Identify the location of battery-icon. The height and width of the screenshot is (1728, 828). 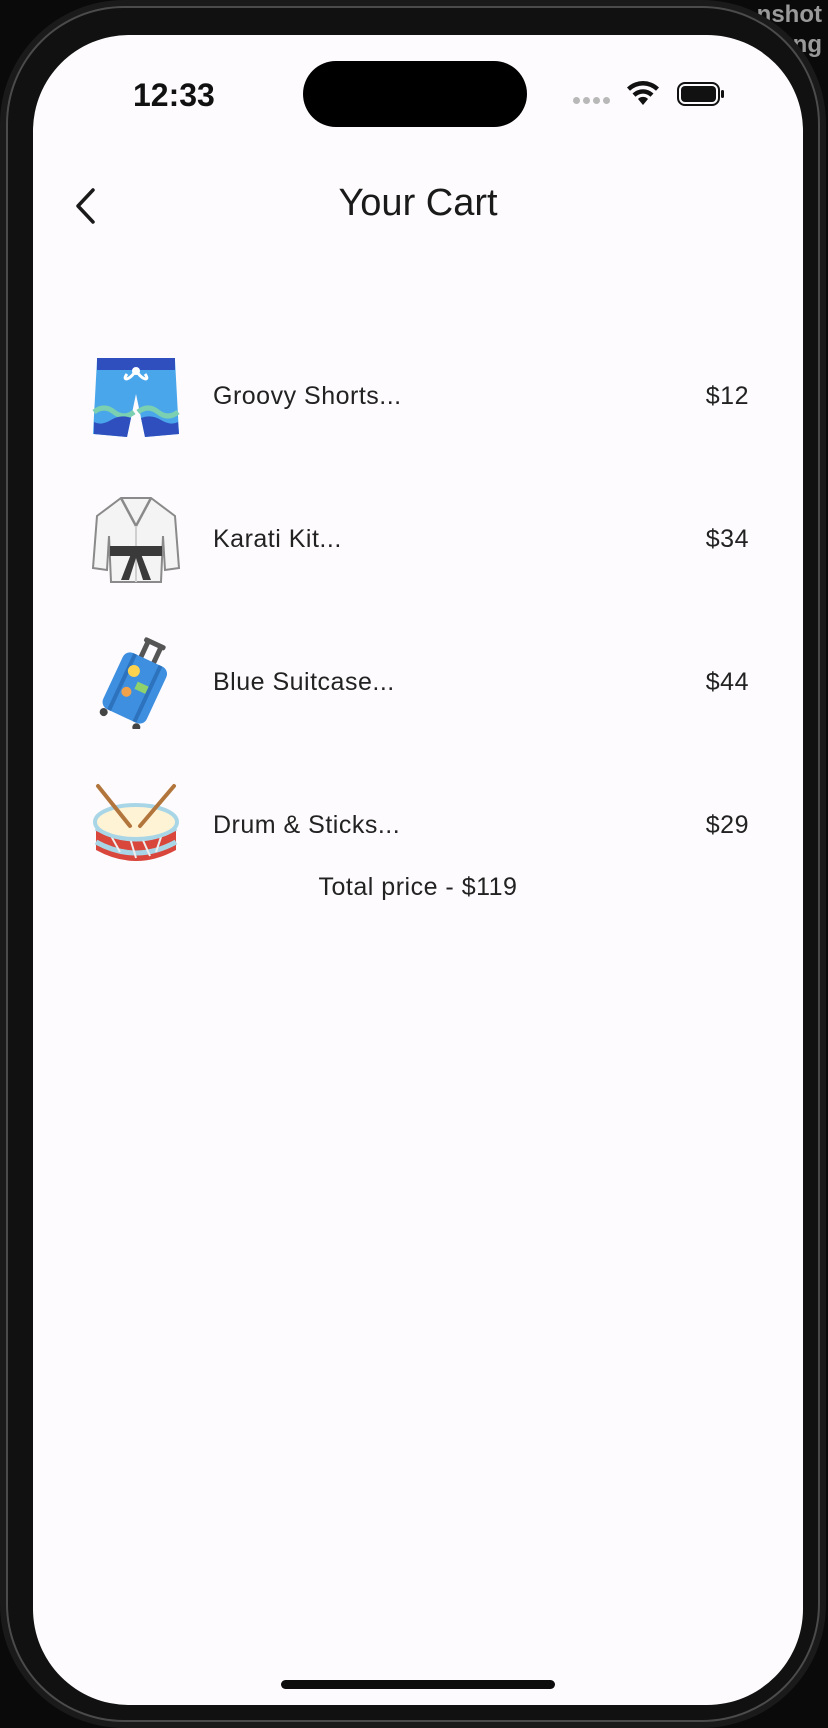
(700, 94).